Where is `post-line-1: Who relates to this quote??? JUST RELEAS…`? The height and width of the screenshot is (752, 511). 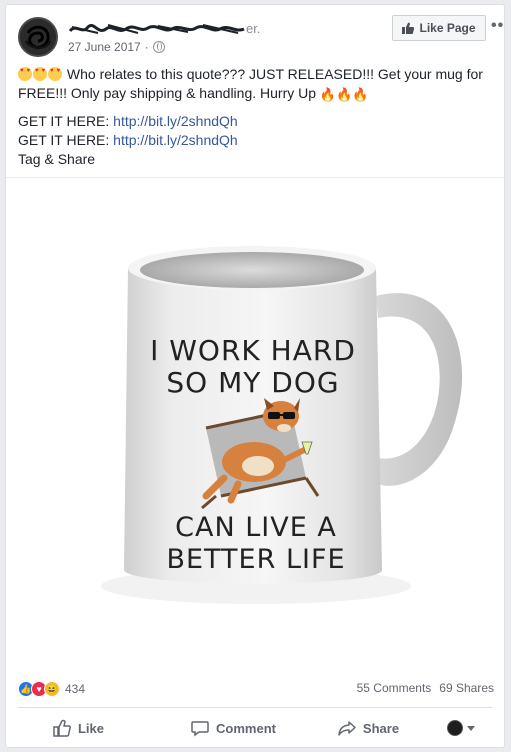 post-line-1: Who relates to this quote??? JUST RELEAS… is located at coordinates (250, 83).